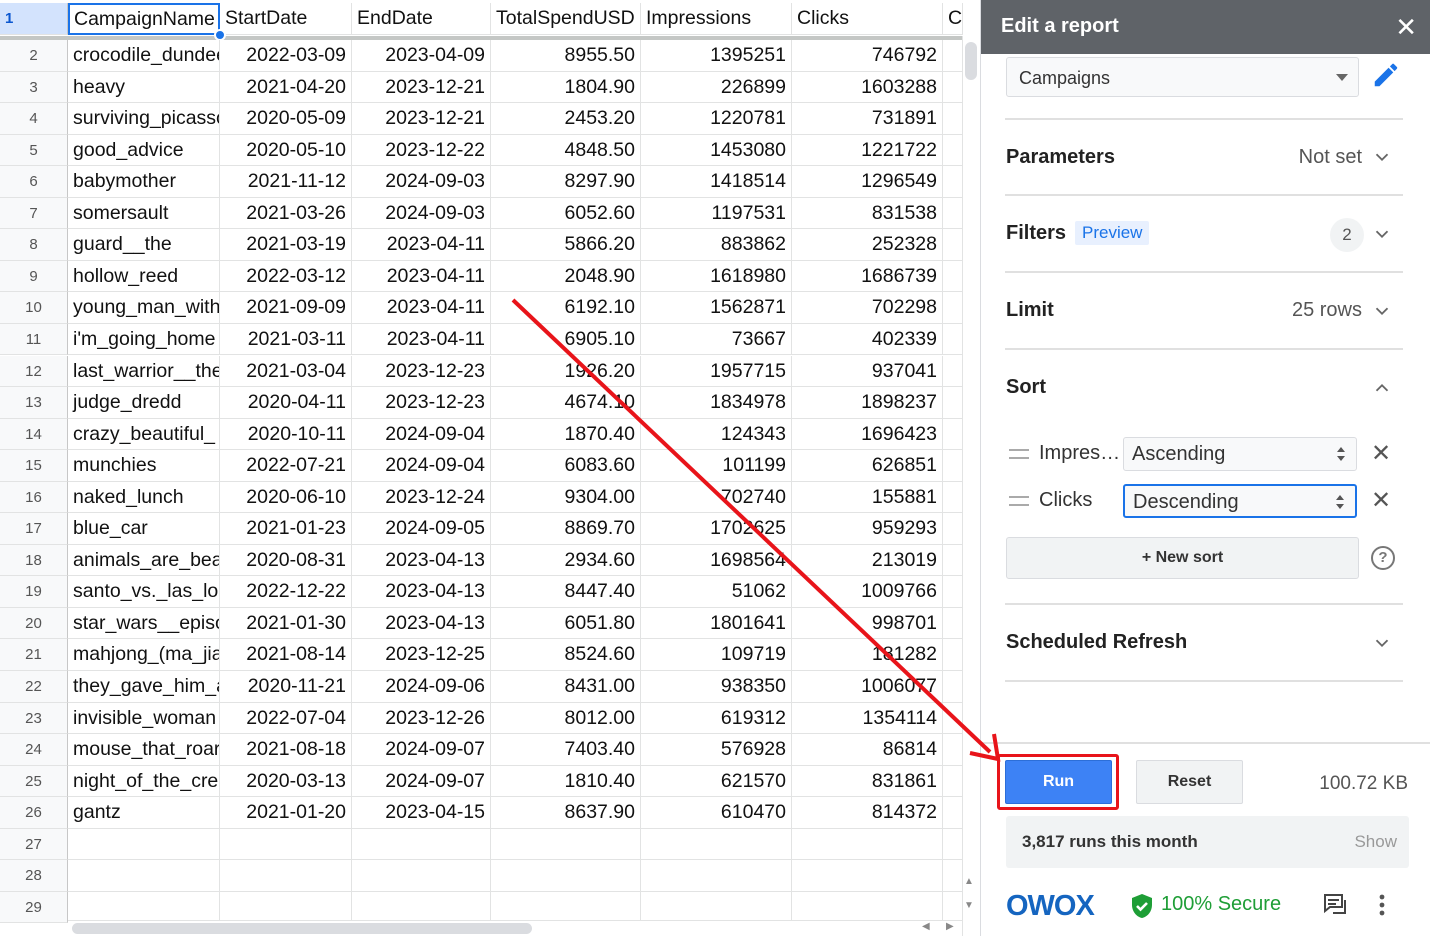 This screenshot has height=936, width=1430. Describe the element at coordinates (1189, 782) in the screenshot. I see `reset-button: Reset` at that location.